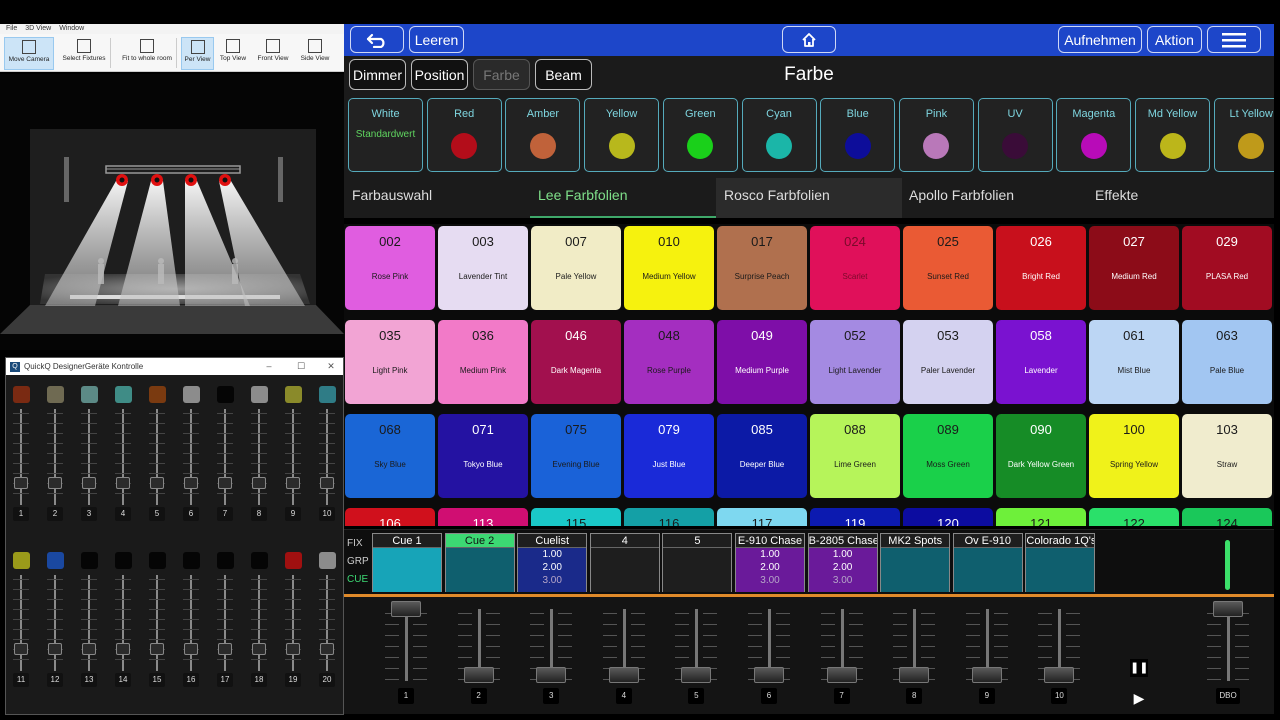 The width and height of the screenshot is (1280, 720). I want to click on gel-swatch: 046 Dark Magenta, so click(576, 362).